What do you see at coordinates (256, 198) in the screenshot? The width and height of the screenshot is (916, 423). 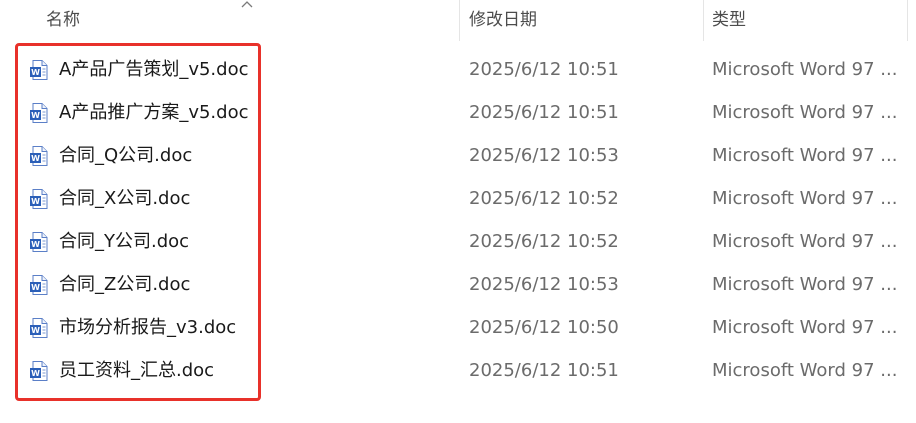 I see `file-name: 合同_X公司.doc` at bounding box center [256, 198].